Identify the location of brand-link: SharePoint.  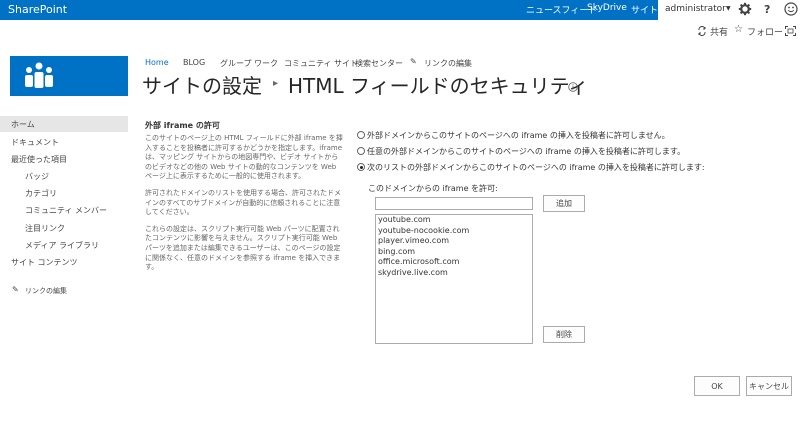
(37, 9).